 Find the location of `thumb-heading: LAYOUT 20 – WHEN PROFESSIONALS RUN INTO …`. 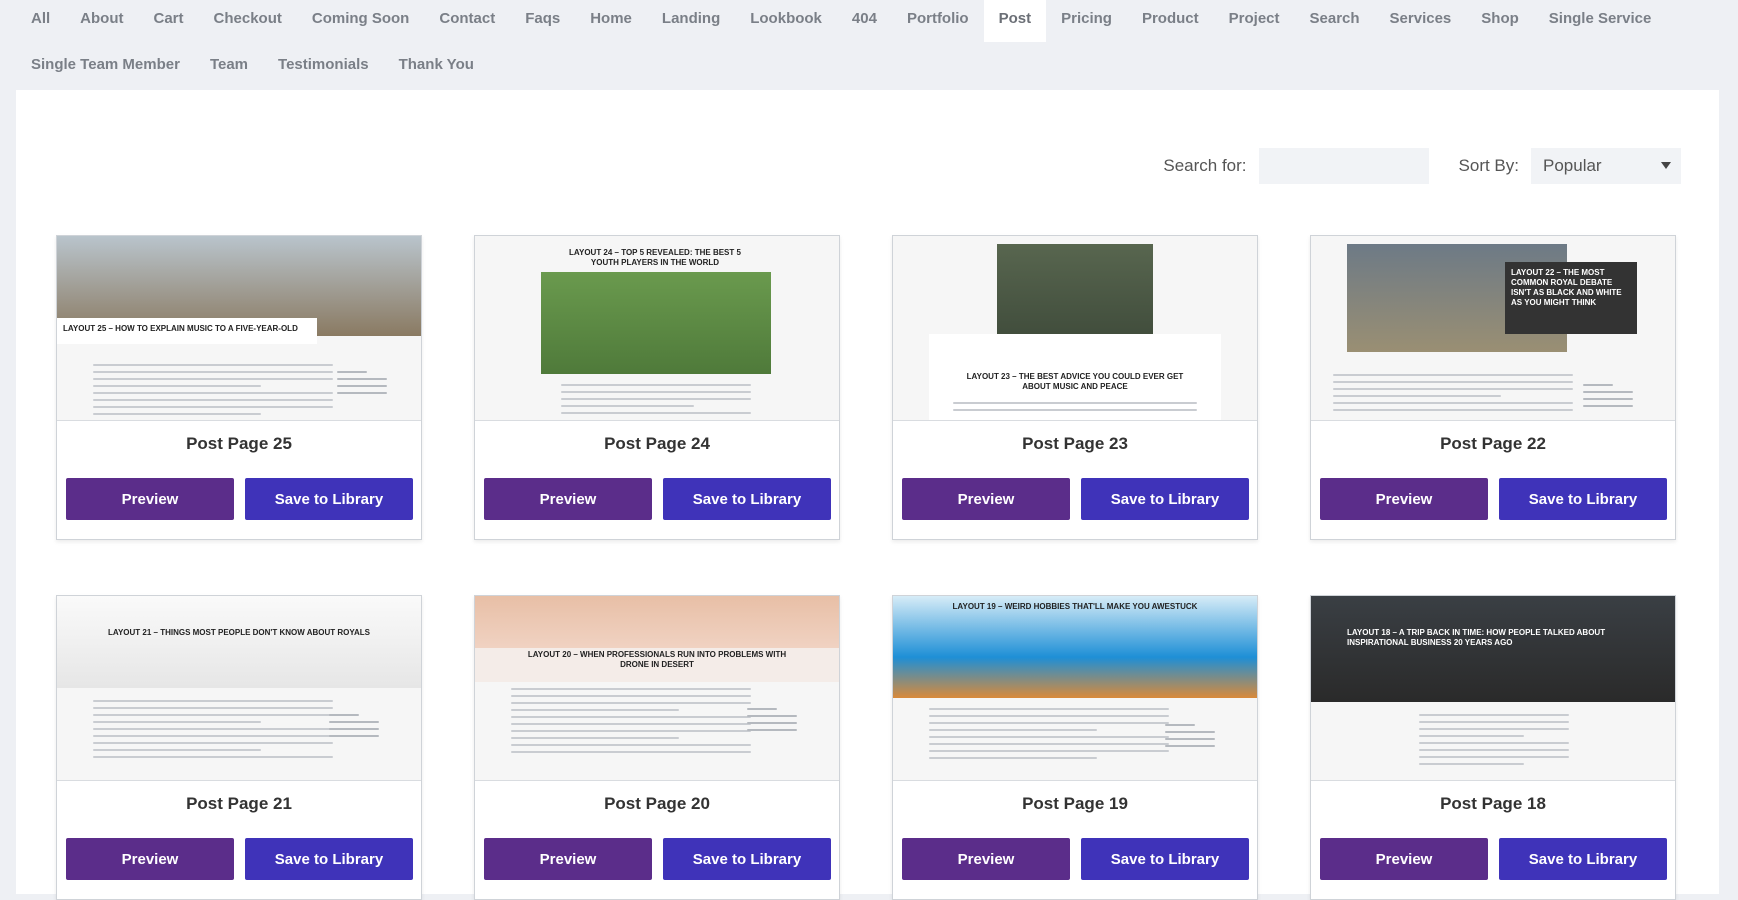

thumb-heading: LAYOUT 20 – WHEN PROFESSIONALS RUN INTO … is located at coordinates (657, 659).